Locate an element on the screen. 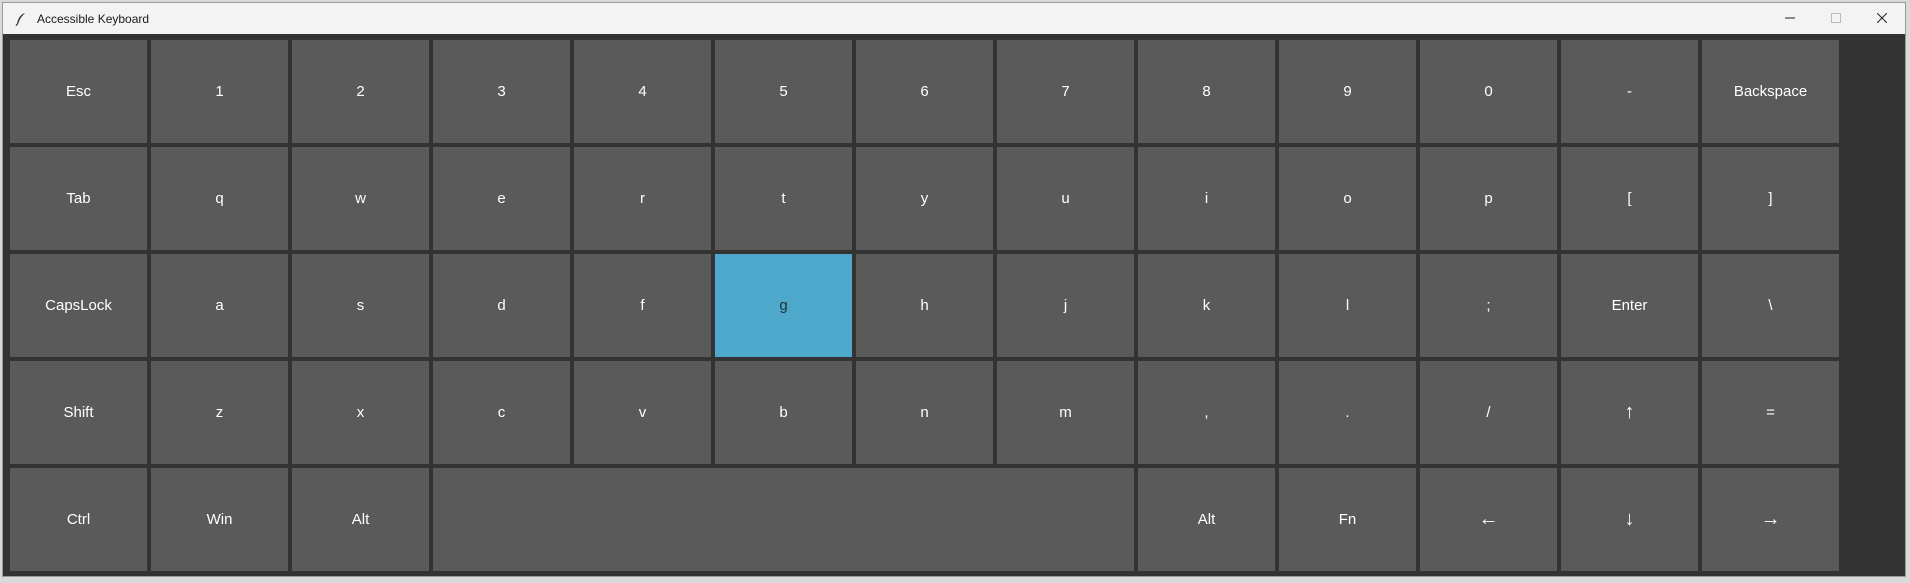 Image resolution: width=1910 pixels, height=583 pixels. key-v: v is located at coordinates (642, 412).